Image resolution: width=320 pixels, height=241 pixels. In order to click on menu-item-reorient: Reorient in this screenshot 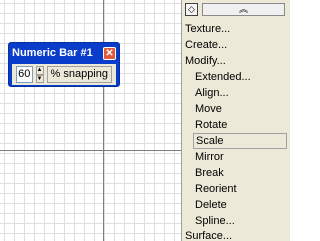, I will do `click(216, 189)`.